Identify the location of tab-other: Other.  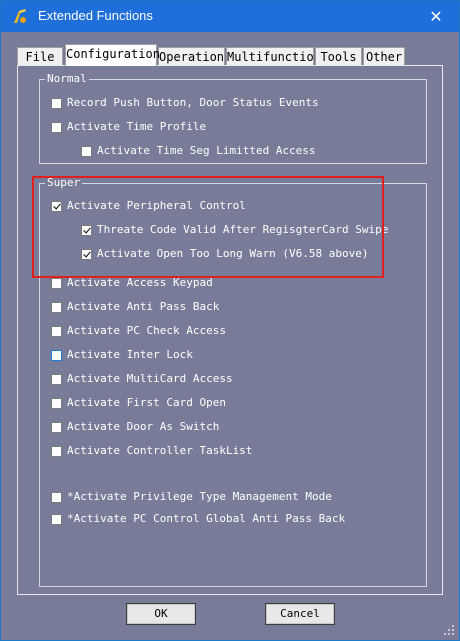
(384, 56).